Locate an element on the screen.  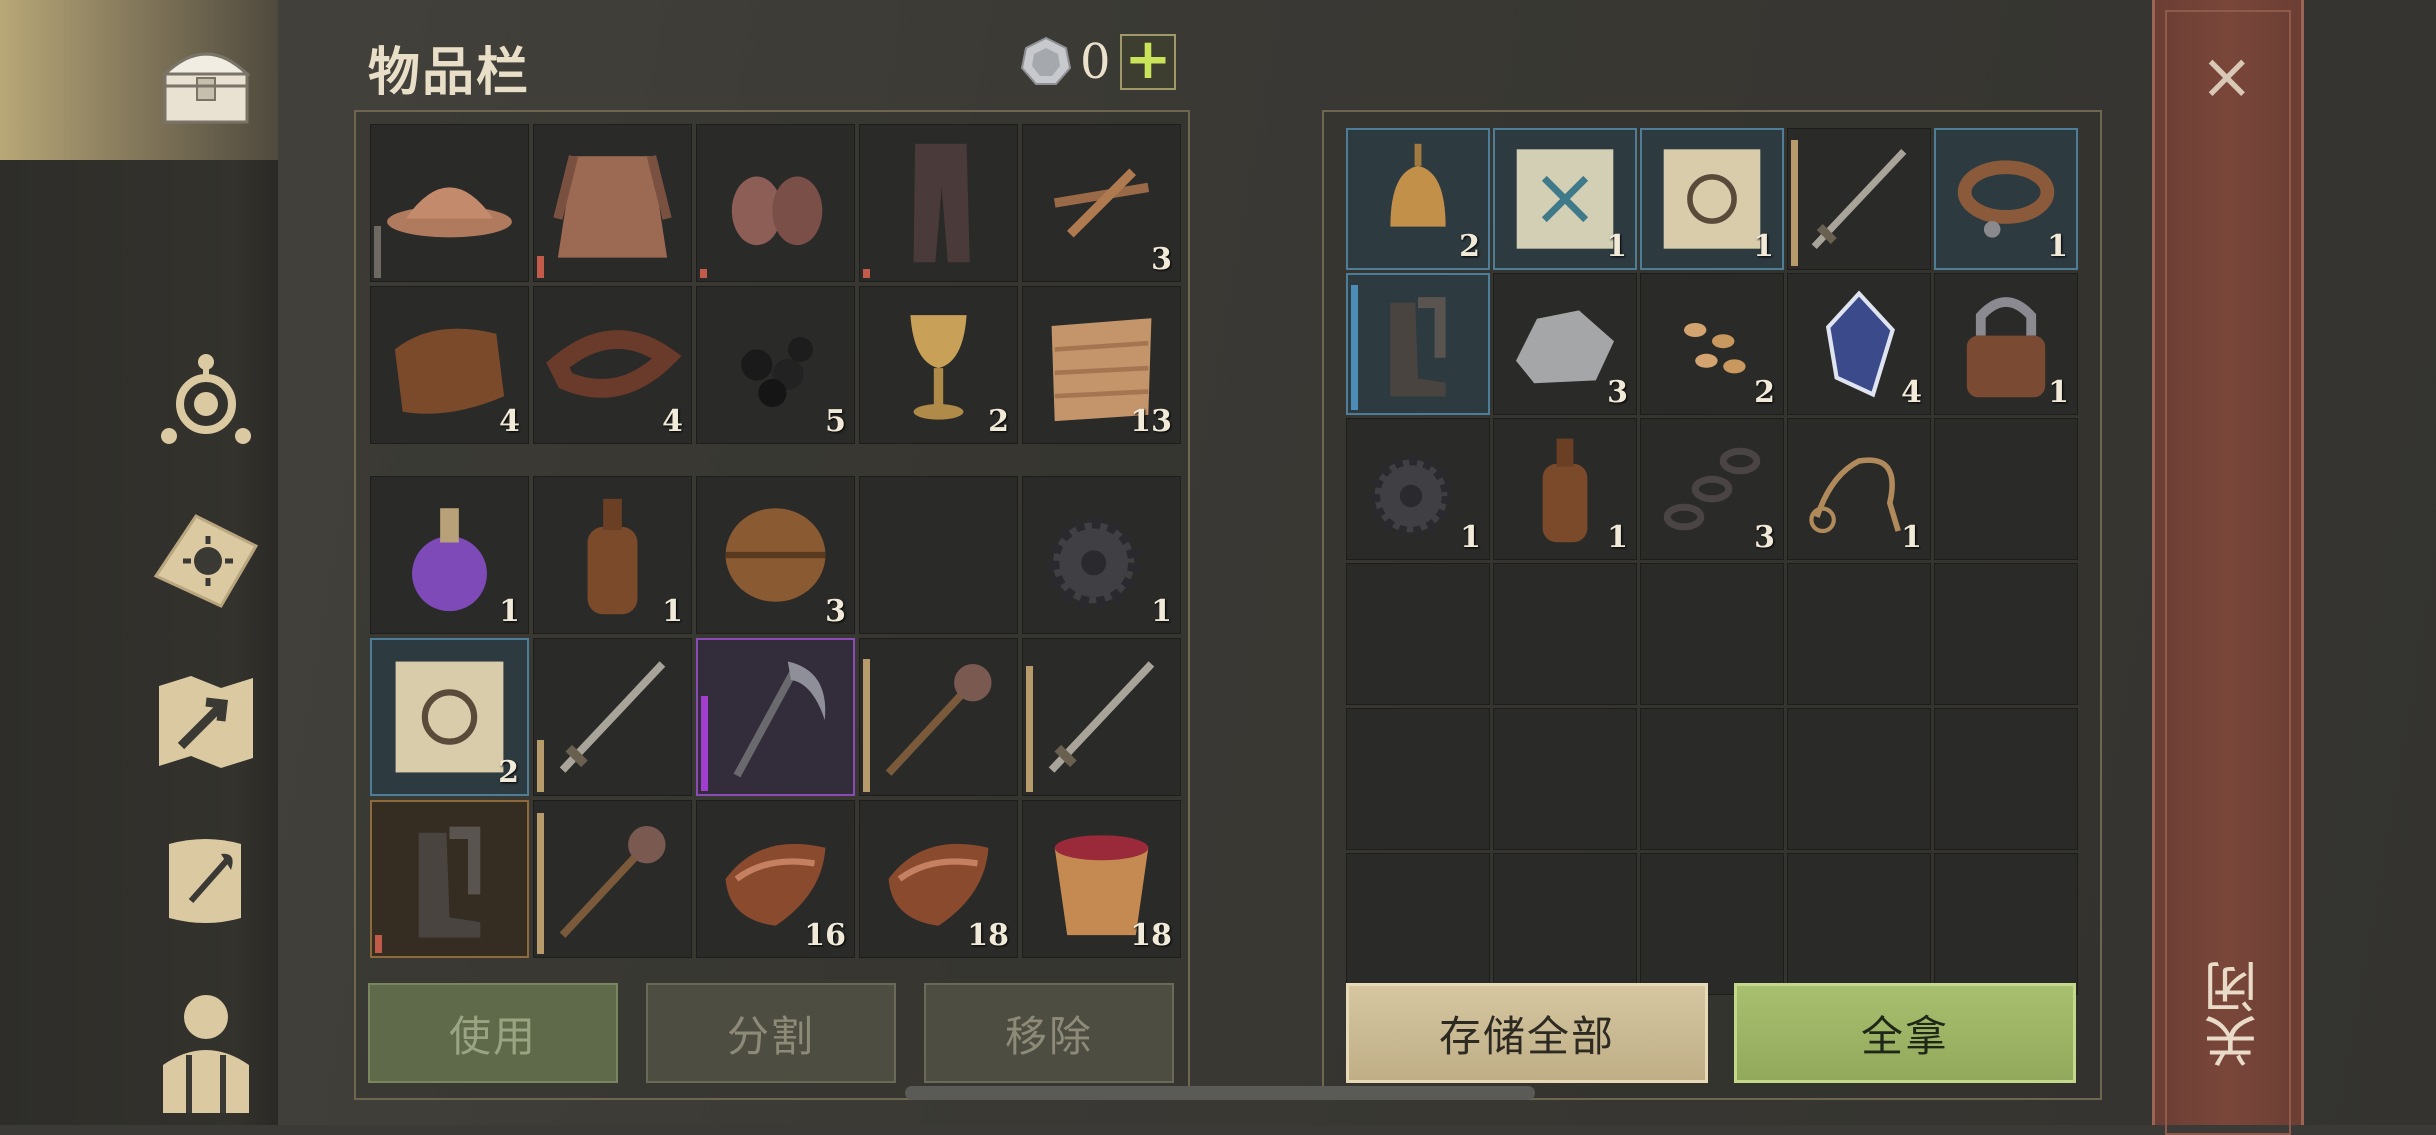
equipment-slot: 3 is located at coordinates (1101, 203).